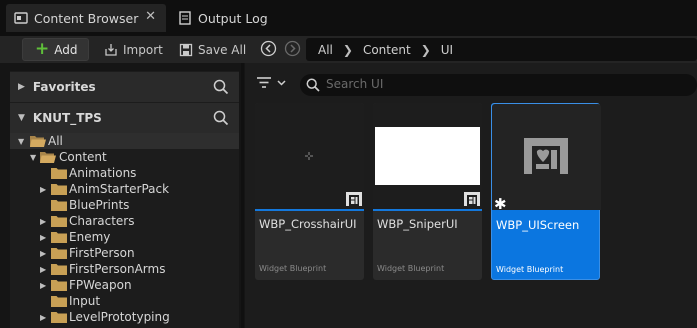  I want to click on favorites-header: ▶ Favorites, so click(124, 87).